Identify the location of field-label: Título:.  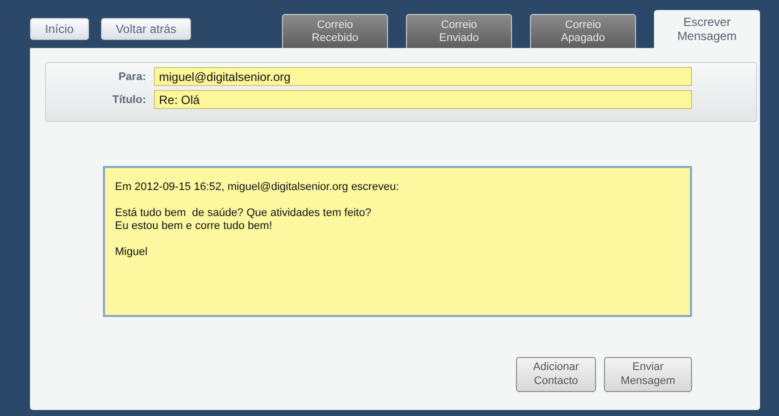
(129, 100).